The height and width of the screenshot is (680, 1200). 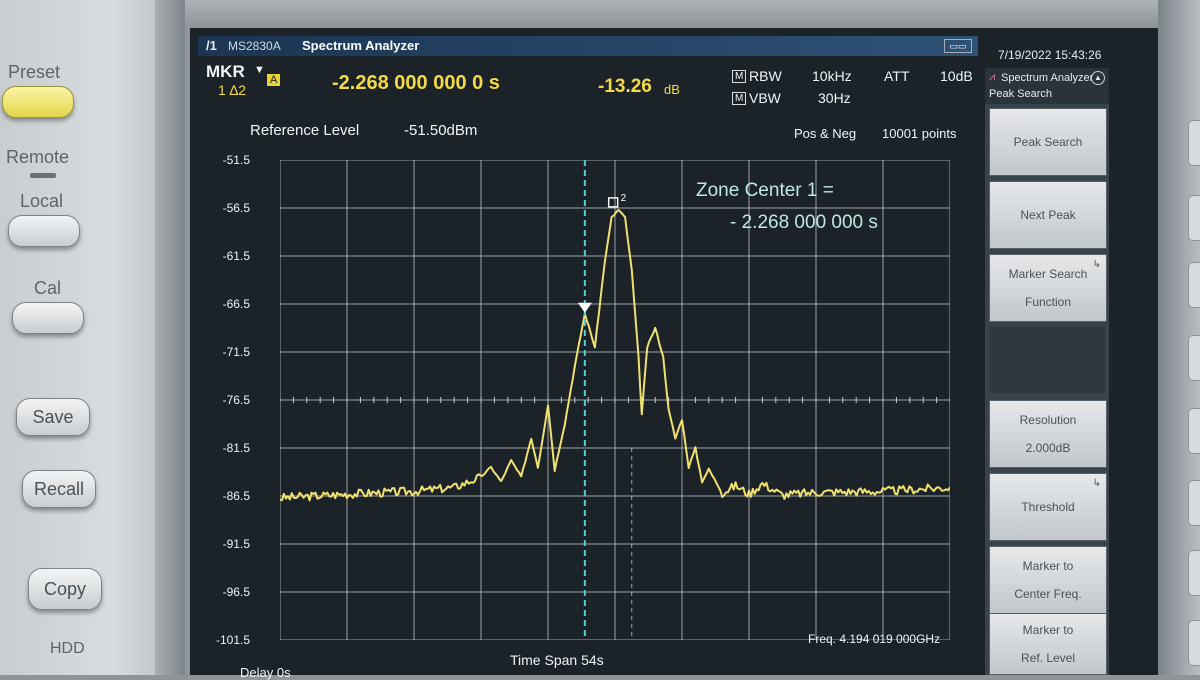 I want to click on save-button: Save, so click(x=53, y=417).